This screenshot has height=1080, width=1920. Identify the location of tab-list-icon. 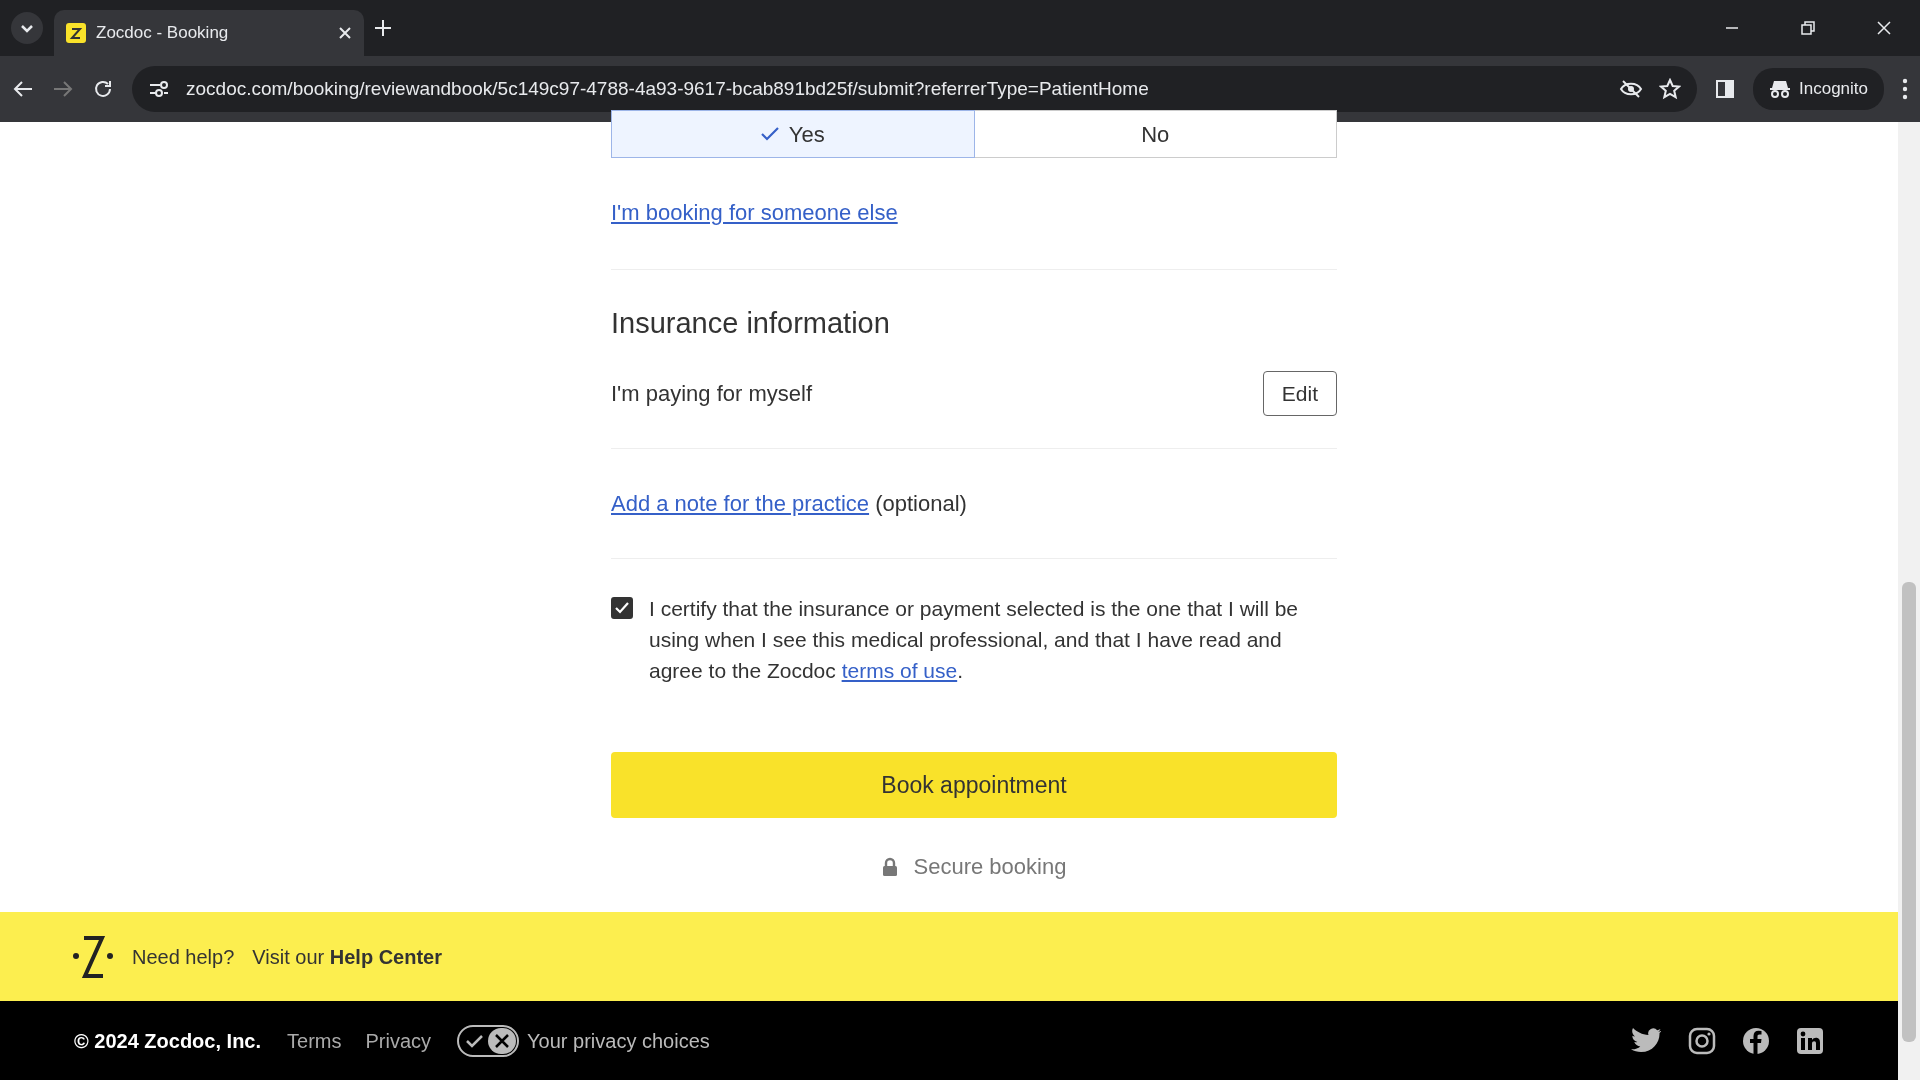
(27, 28).